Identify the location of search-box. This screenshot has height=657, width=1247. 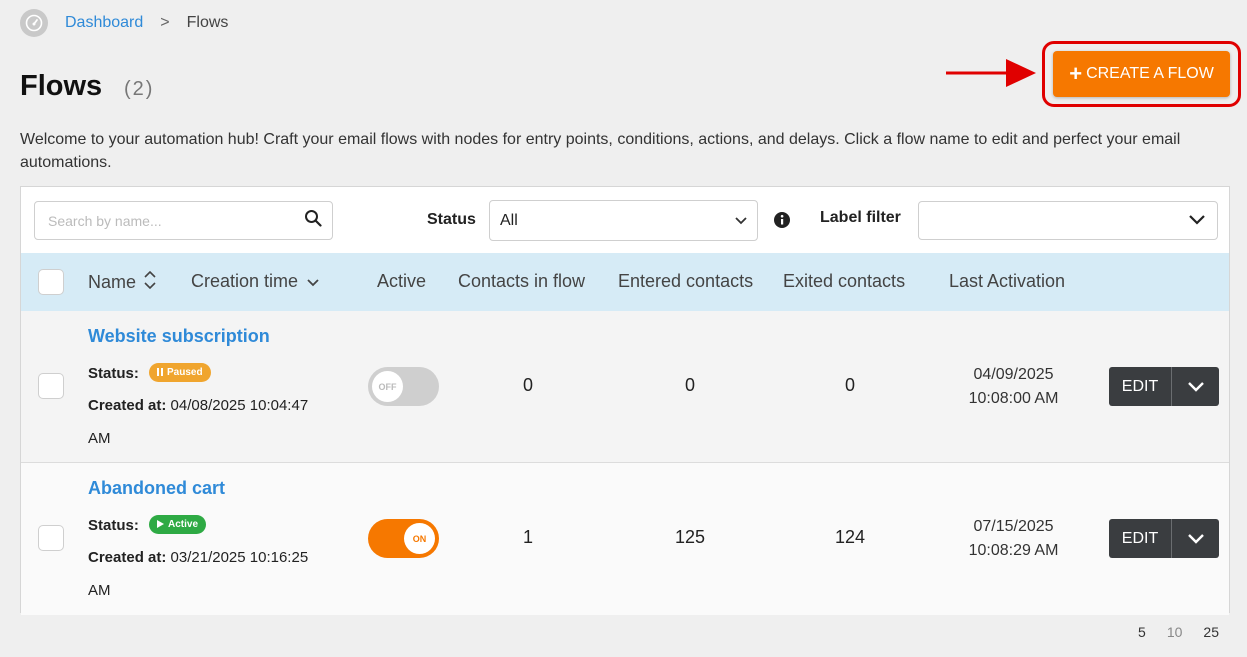
(183, 220).